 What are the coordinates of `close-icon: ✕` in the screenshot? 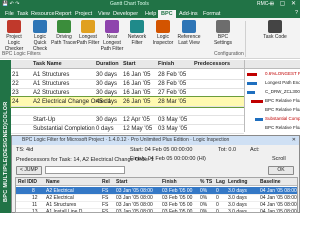 It's located at (294, 140).